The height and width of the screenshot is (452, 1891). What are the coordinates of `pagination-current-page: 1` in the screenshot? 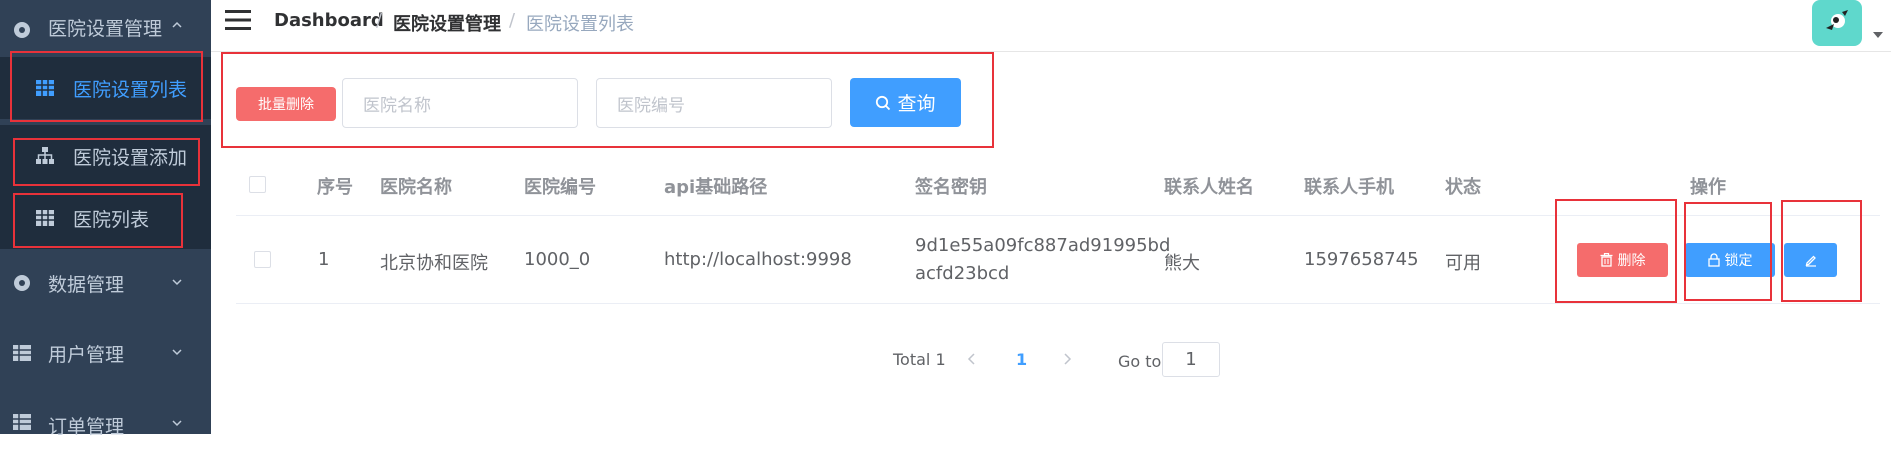 It's located at (1021, 359).